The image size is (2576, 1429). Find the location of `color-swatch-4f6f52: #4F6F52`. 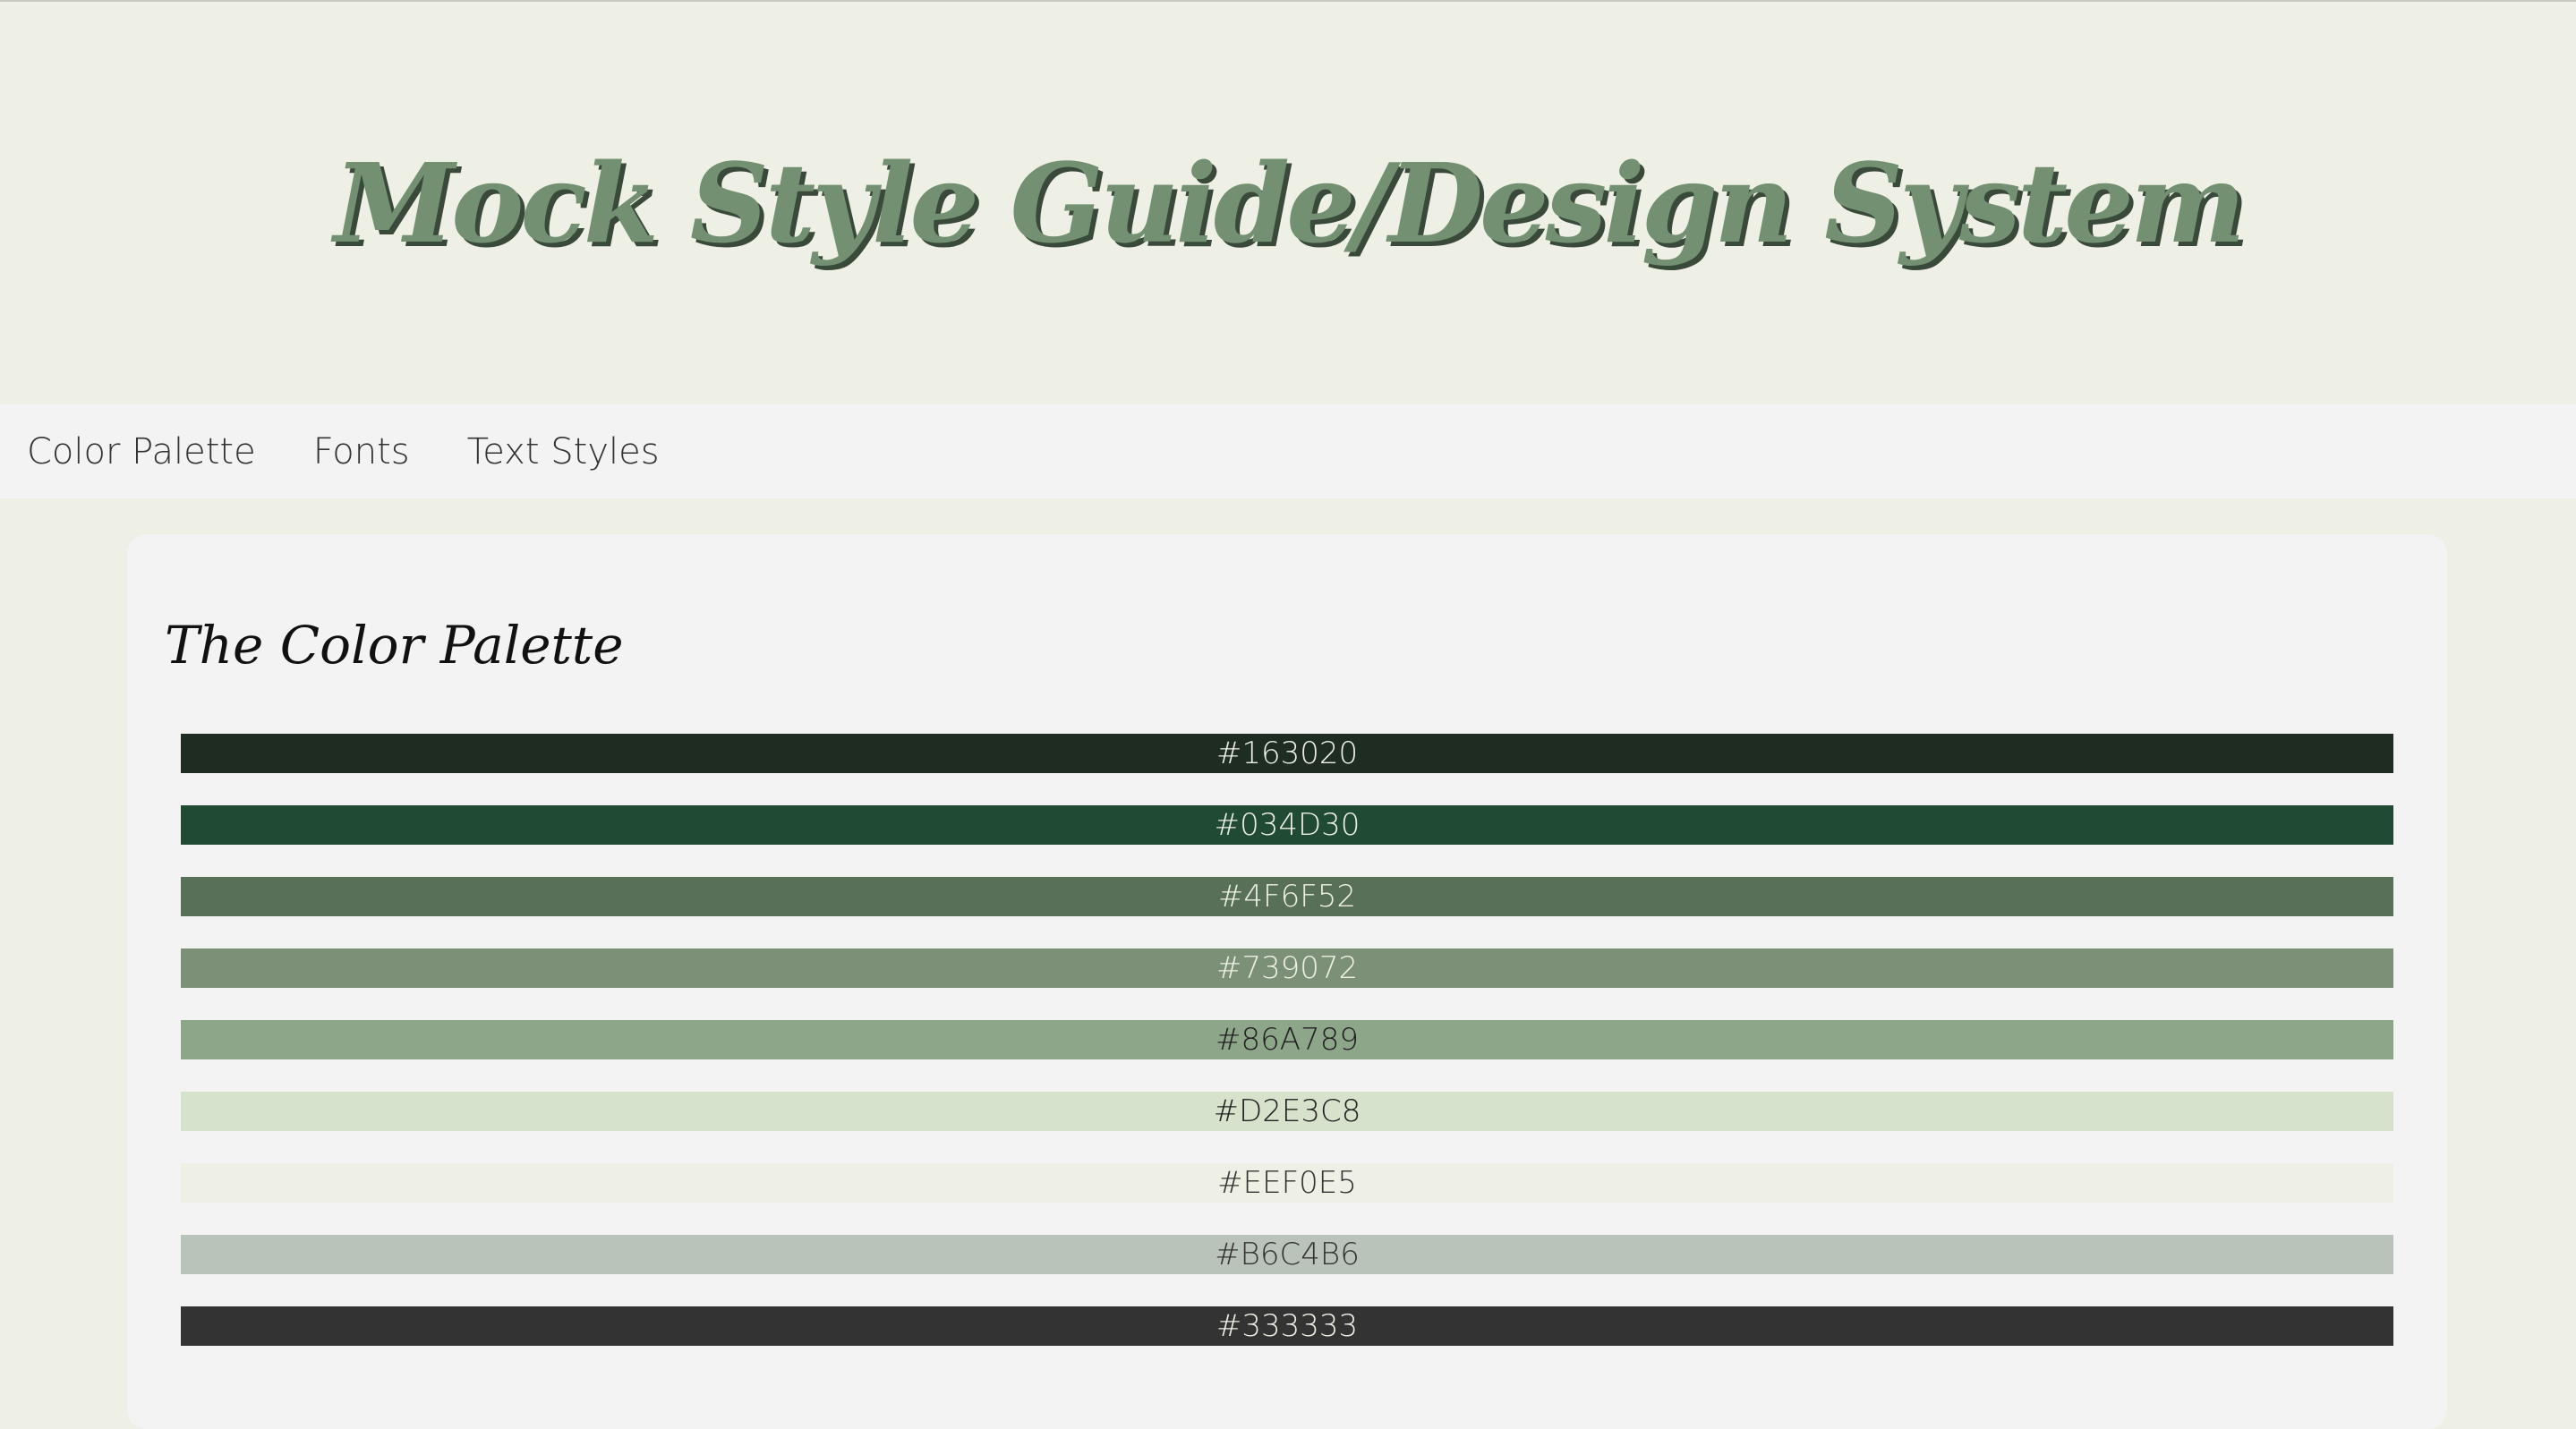

color-swatch-4f6f52: #4F6F52 is located at coordinates (1287, 896).